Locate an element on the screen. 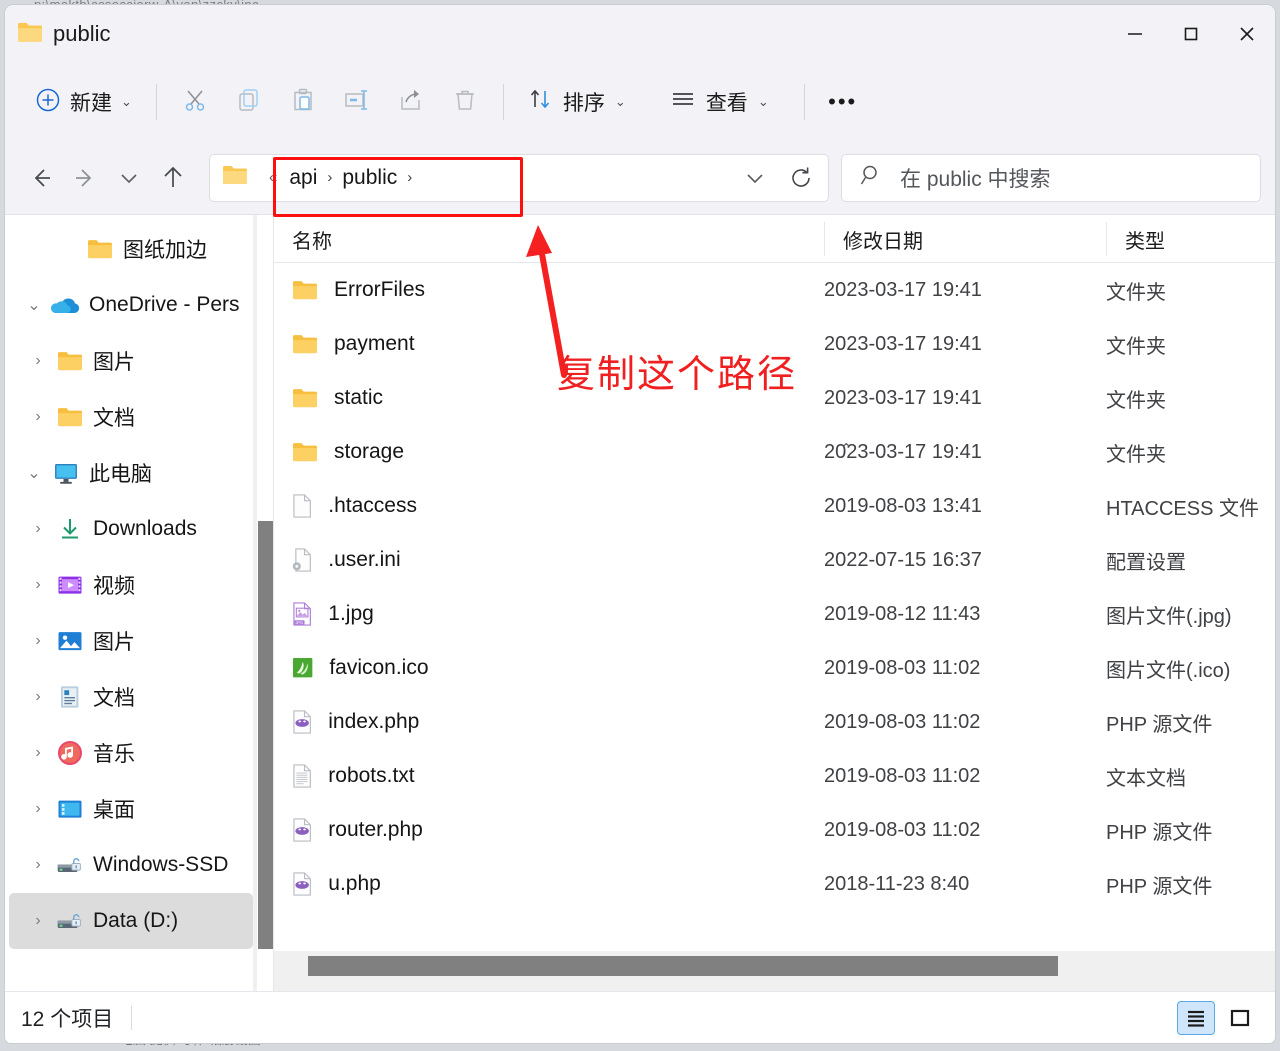 This screenshot has width=1280, height=1051. table-row: storage 2023-03-17 19:41 文件夹 is located at coordinates (774, 452).